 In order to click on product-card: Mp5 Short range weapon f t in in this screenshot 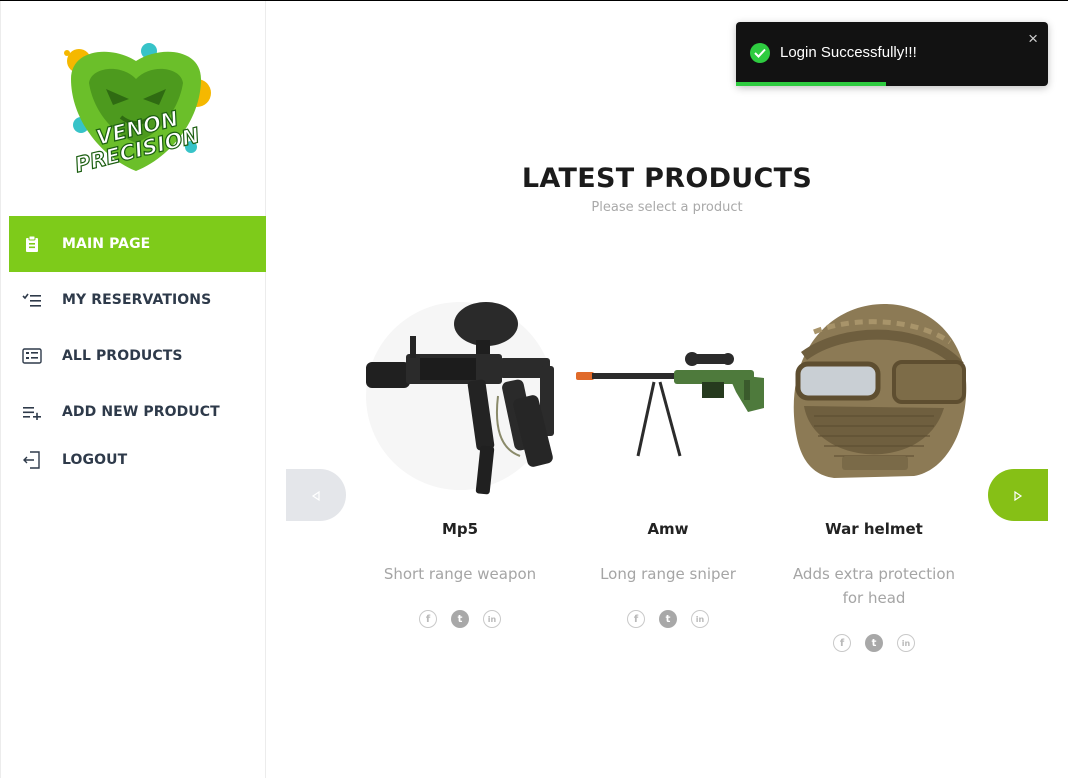, I will do `click(460, 462)`.